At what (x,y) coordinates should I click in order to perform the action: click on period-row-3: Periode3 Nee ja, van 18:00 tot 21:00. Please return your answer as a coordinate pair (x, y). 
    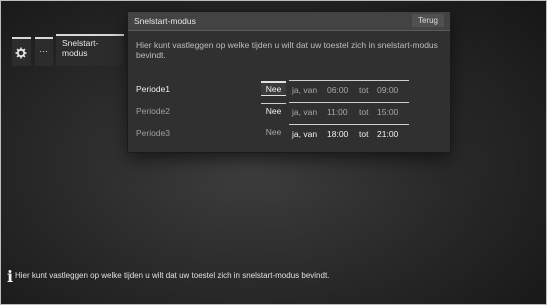
    Looking at the image, I should click on (289, 133).